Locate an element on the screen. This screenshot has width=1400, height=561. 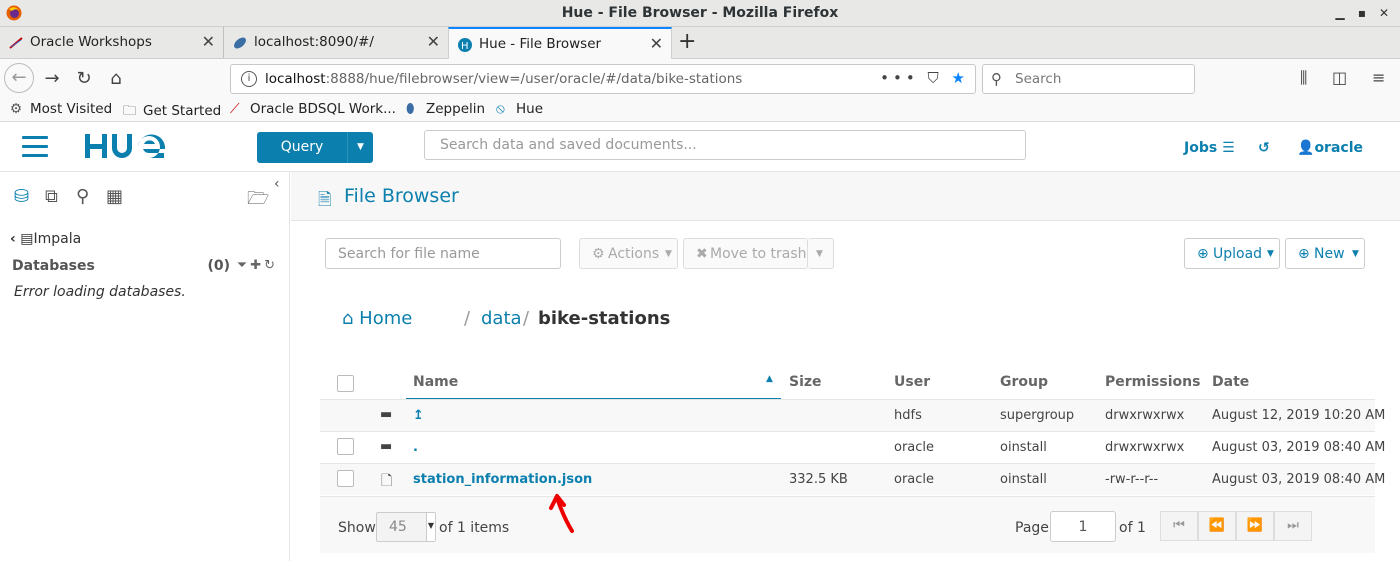
database-icon: ⛁ is located at coordinates (21, 196).